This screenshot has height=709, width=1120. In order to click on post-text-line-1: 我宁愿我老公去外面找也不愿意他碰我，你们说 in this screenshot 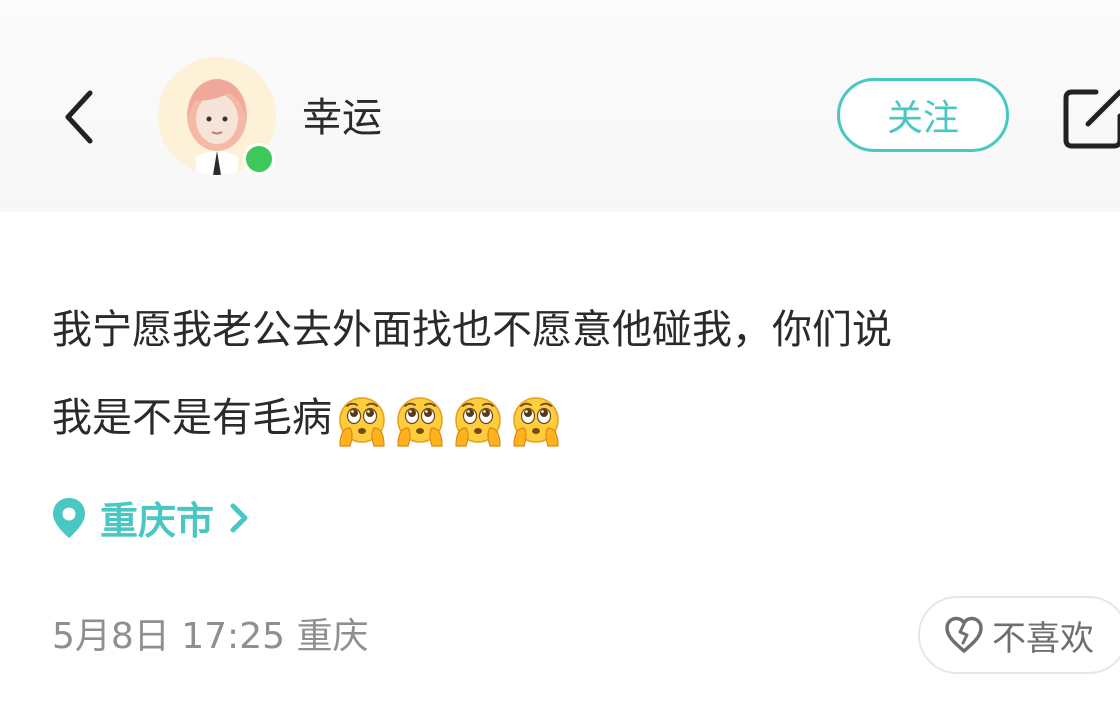, I will do `click(472, 330)`.